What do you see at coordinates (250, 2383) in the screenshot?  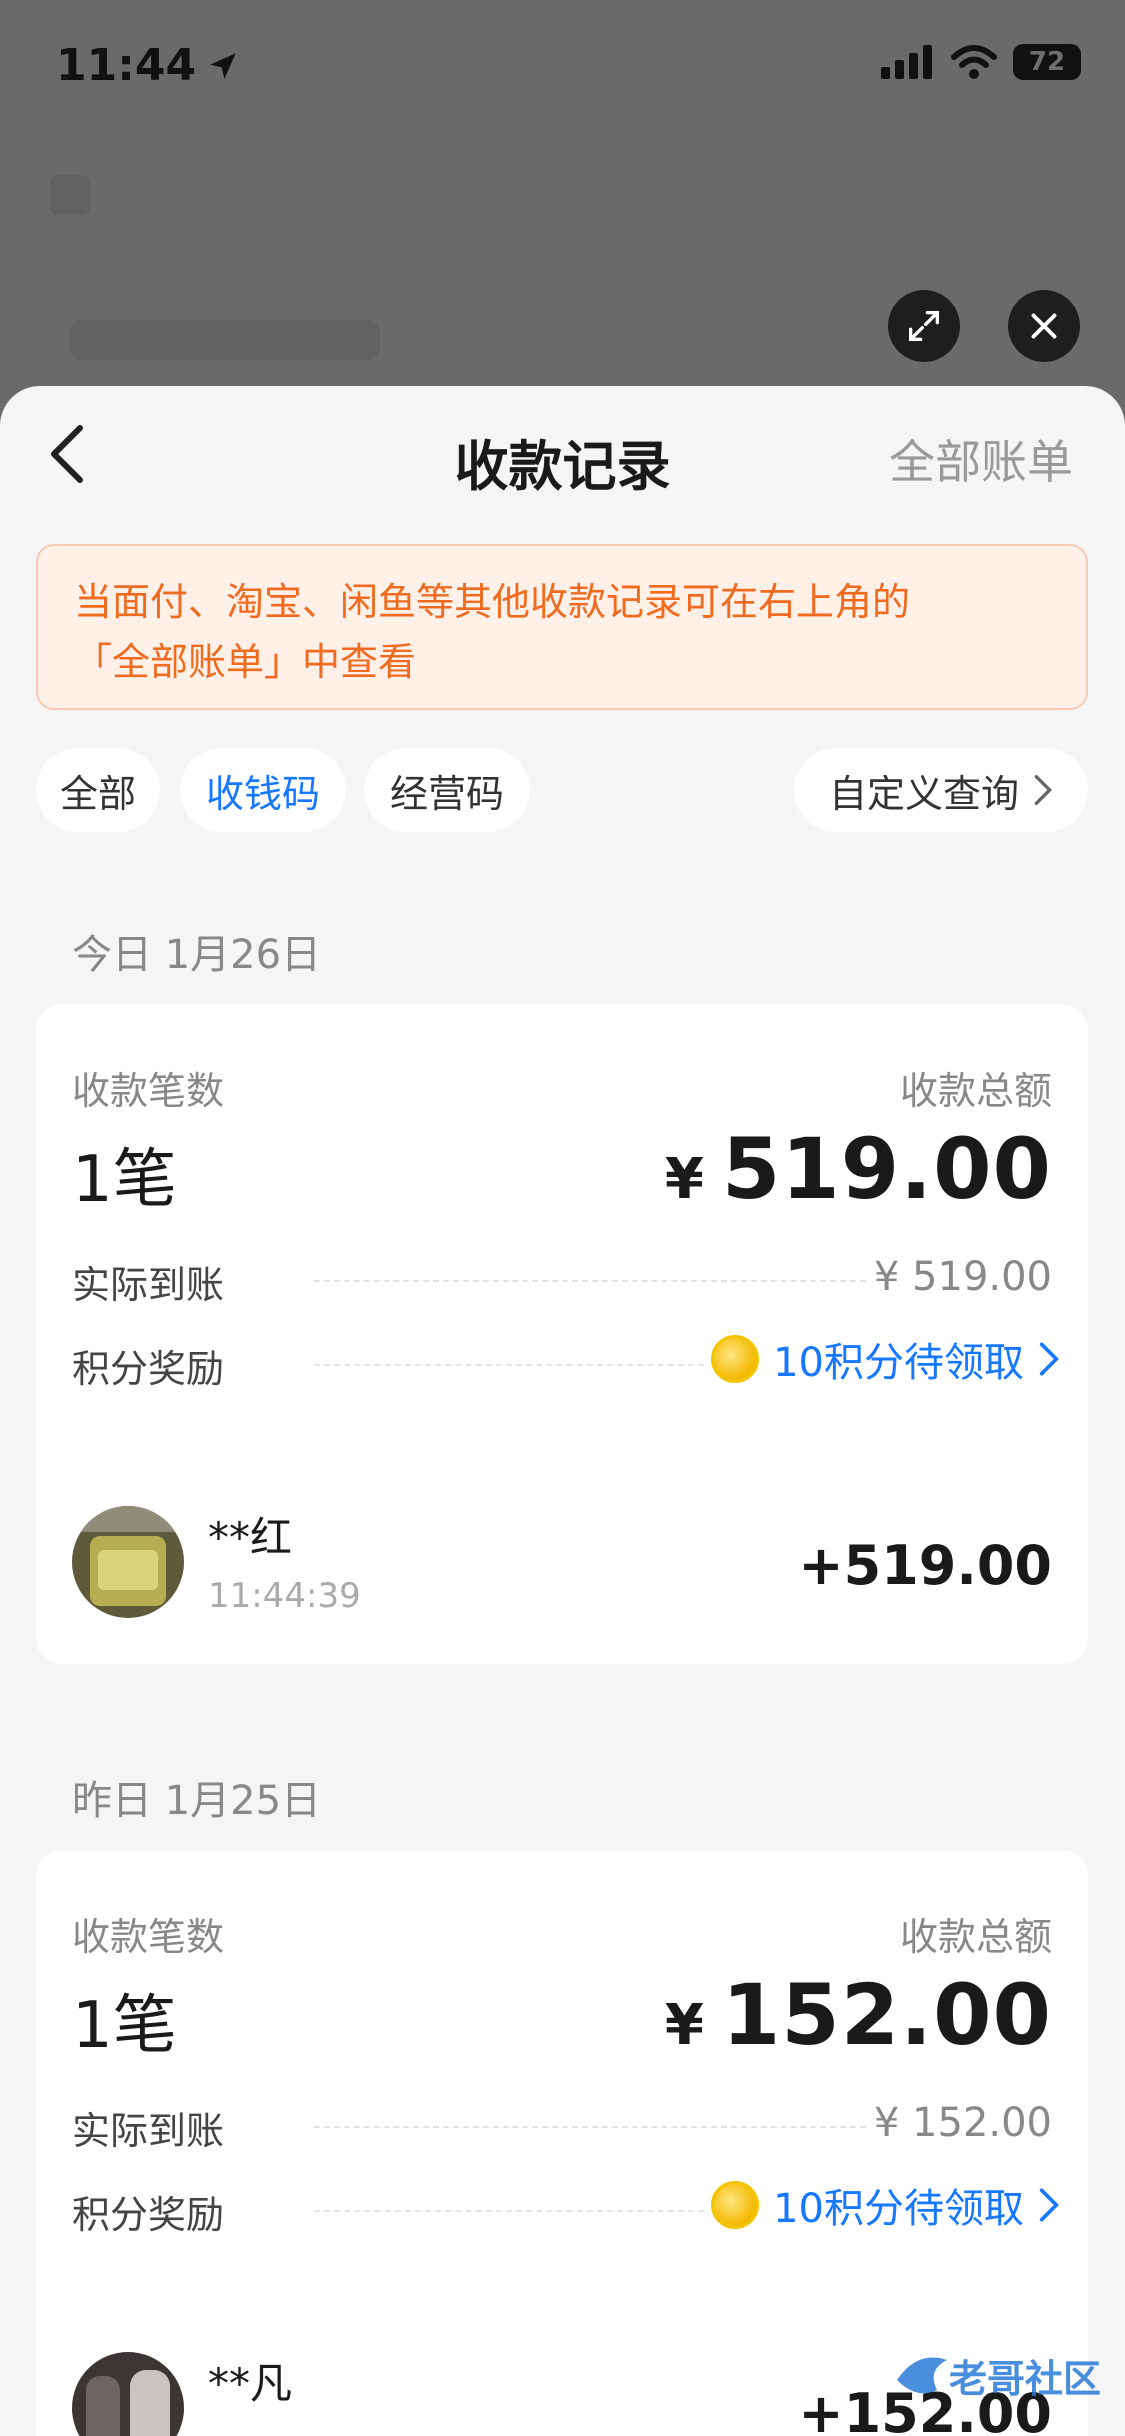 I see `payer-name: **凡` at bounding box center [250, 2383].